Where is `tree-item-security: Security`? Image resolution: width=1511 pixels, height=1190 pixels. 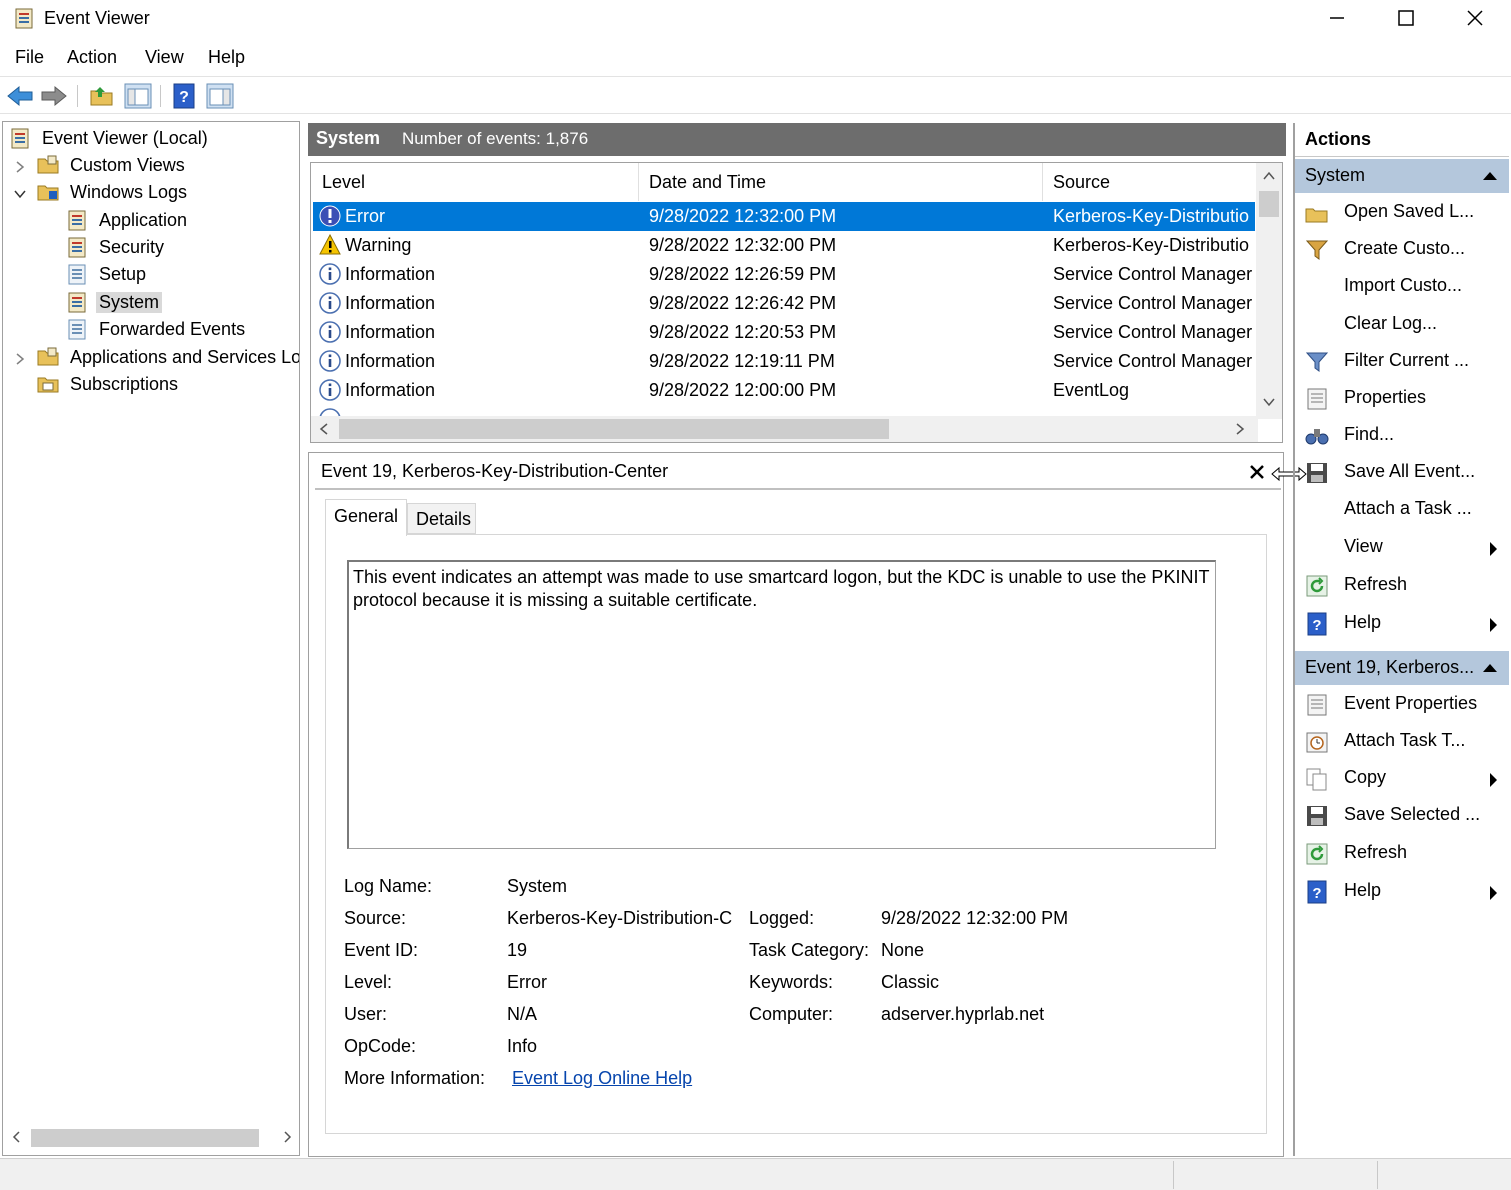 tree-item-security: Security is located at coordinates (116, 247).